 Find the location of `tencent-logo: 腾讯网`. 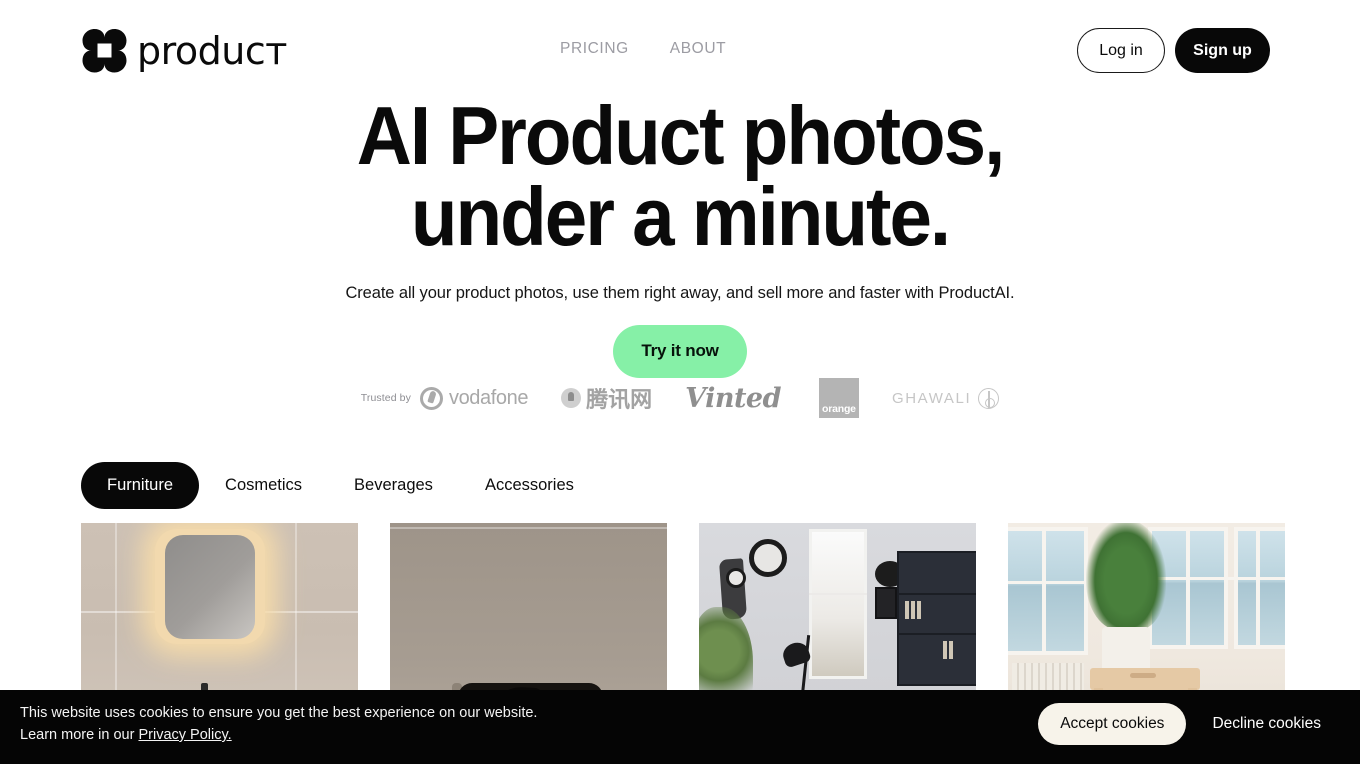

tencent-logo: 腾讯网 is located at coordinates (606, 398).